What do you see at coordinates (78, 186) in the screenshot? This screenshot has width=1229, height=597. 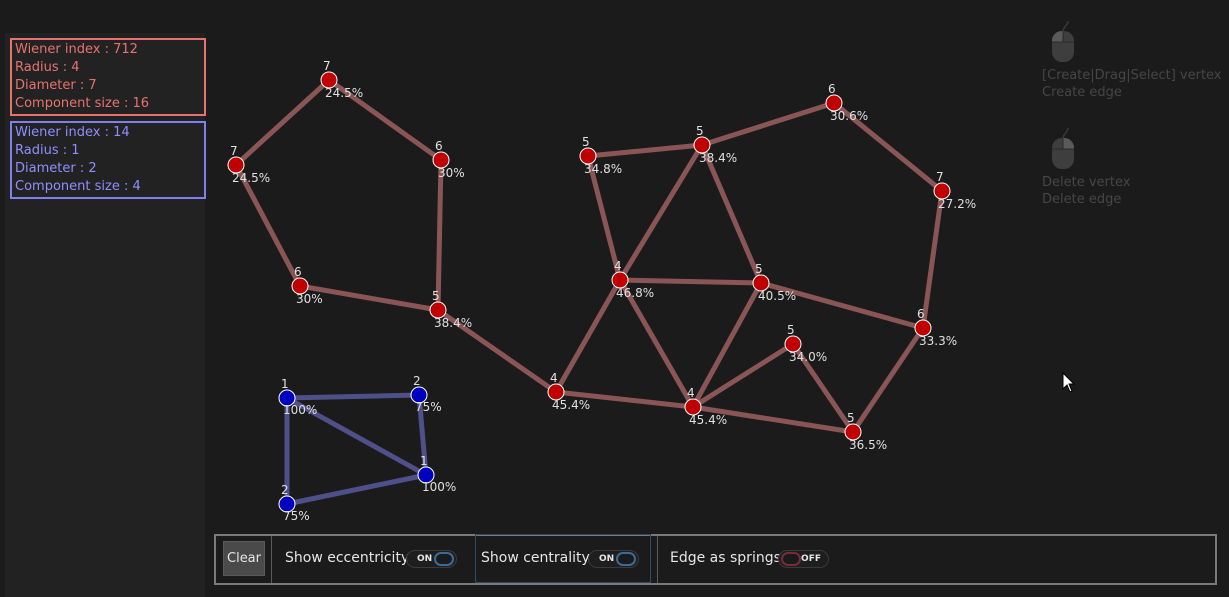 I see `component-size-label: Component size : 4` at bounding box center [78, 186].